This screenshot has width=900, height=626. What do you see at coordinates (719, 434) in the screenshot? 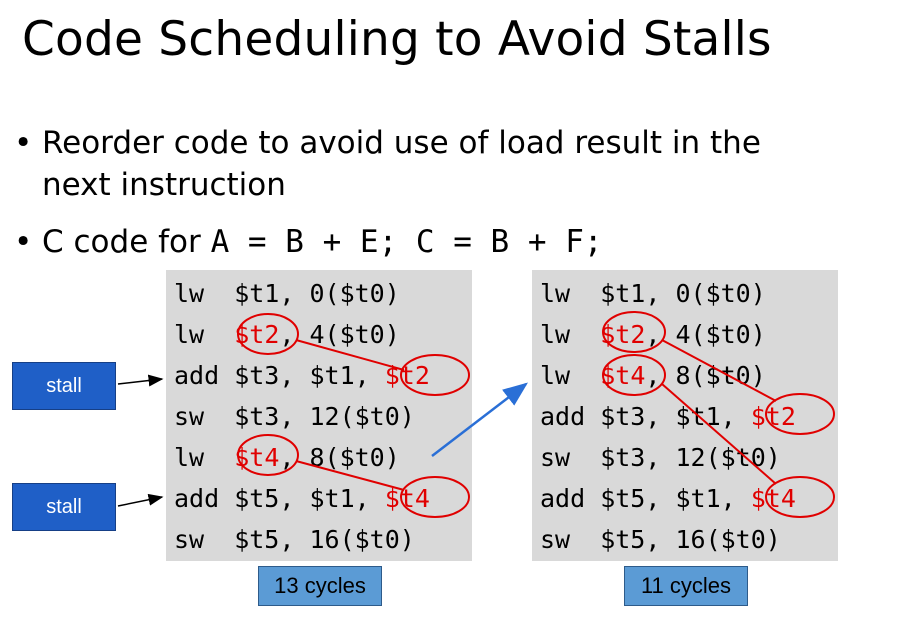
I see `right-t4-dependency-line` at bounding box center [719, 434].